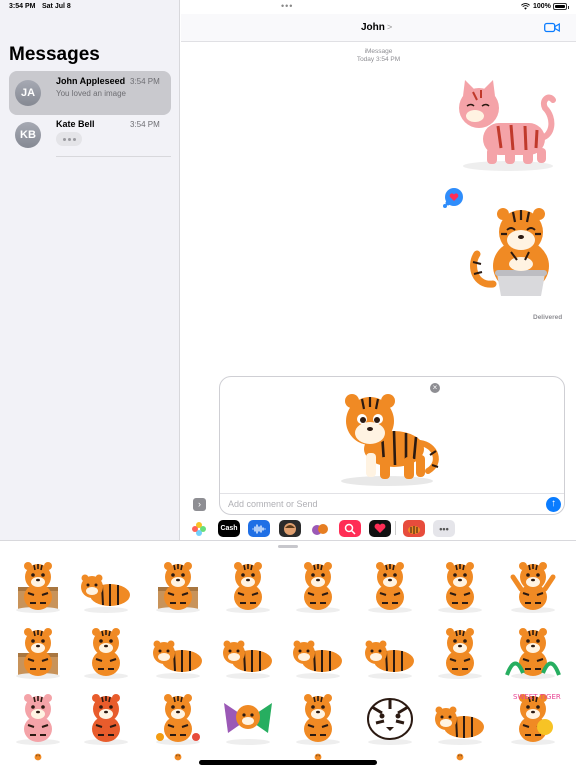 This screenshot has width=576, height=768. What do you see at coordinates (248, 651) in the screenshot?
I see `sticker-tiger-sleeping` at bounding box center [248, 651].